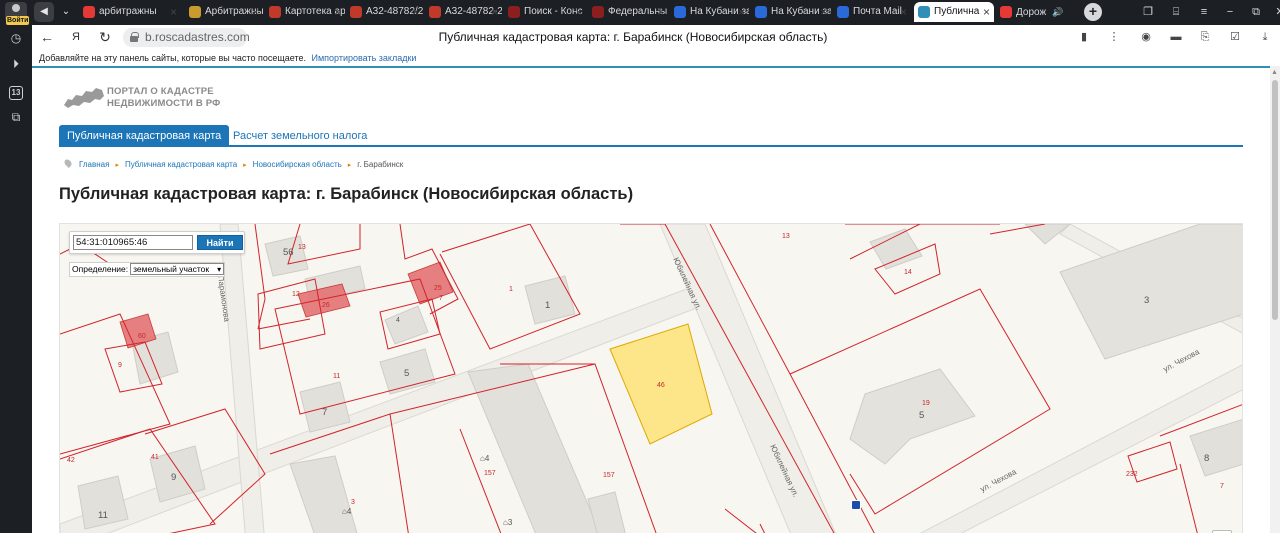 The height and width of the screenshot is (533, 1280). What do you see at coordinates (1230, 12) in the screenshot?
I see `minimize-icon: −` at bounding box center [1230, 12].